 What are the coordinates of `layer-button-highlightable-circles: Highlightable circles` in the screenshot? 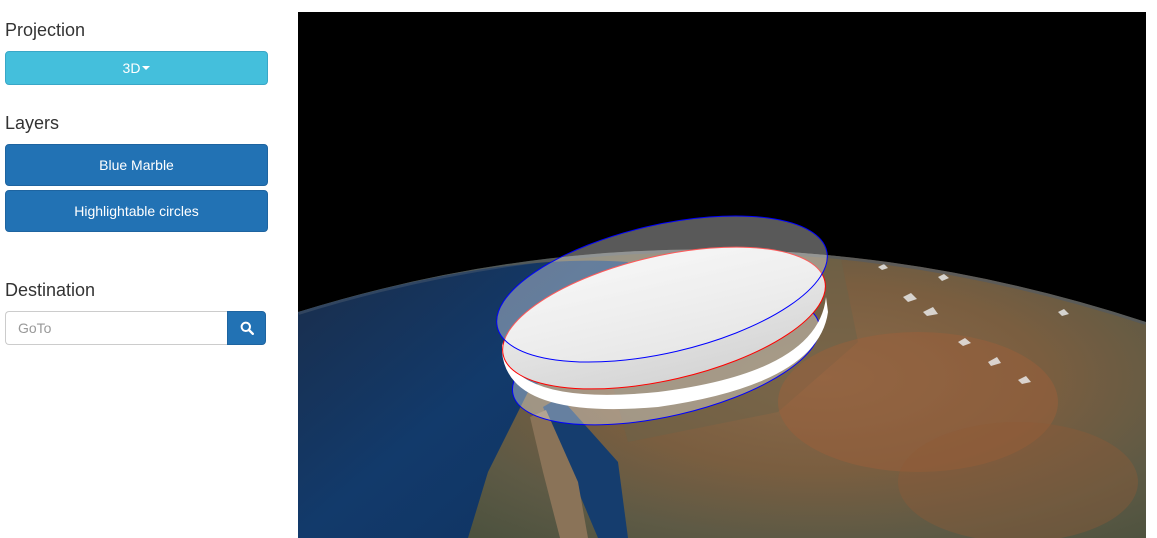 It's located at (136, 211).